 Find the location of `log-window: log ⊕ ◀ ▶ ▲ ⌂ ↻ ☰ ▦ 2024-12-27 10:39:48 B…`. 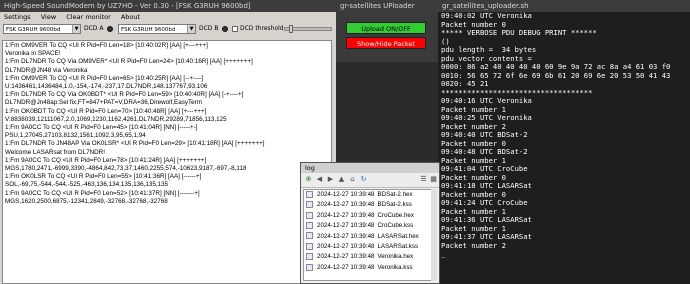

log-window: log ⊕ ◀ ▶ ▲ ⌂ ↻ ☰ ▦ 2024-12-27 10:39:48 B… is located at coordinates (370, 223).